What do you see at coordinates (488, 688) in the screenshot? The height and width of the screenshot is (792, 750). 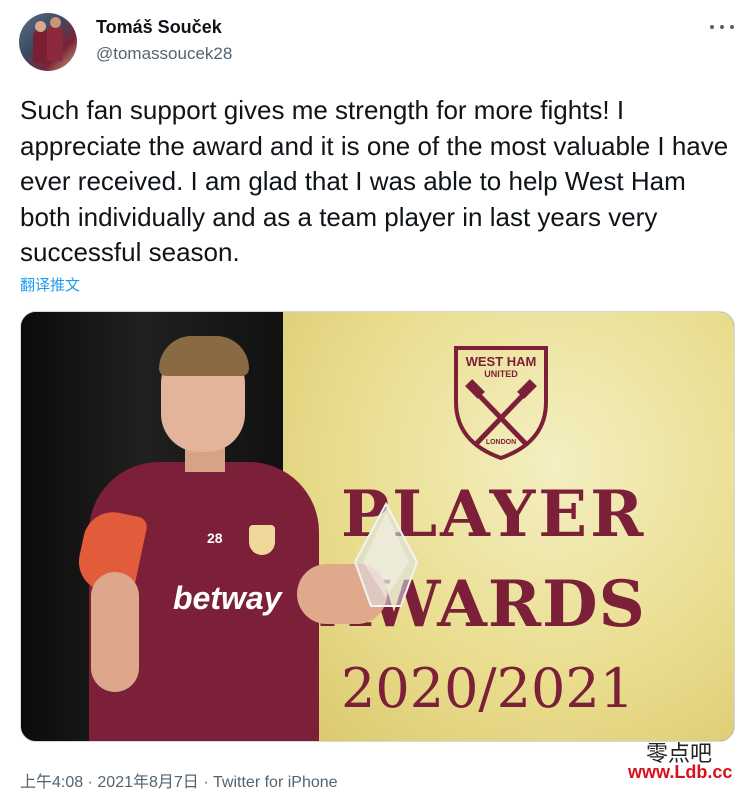 I see `backdrop-season: 2020/2021` at bounding box center [488, 688].